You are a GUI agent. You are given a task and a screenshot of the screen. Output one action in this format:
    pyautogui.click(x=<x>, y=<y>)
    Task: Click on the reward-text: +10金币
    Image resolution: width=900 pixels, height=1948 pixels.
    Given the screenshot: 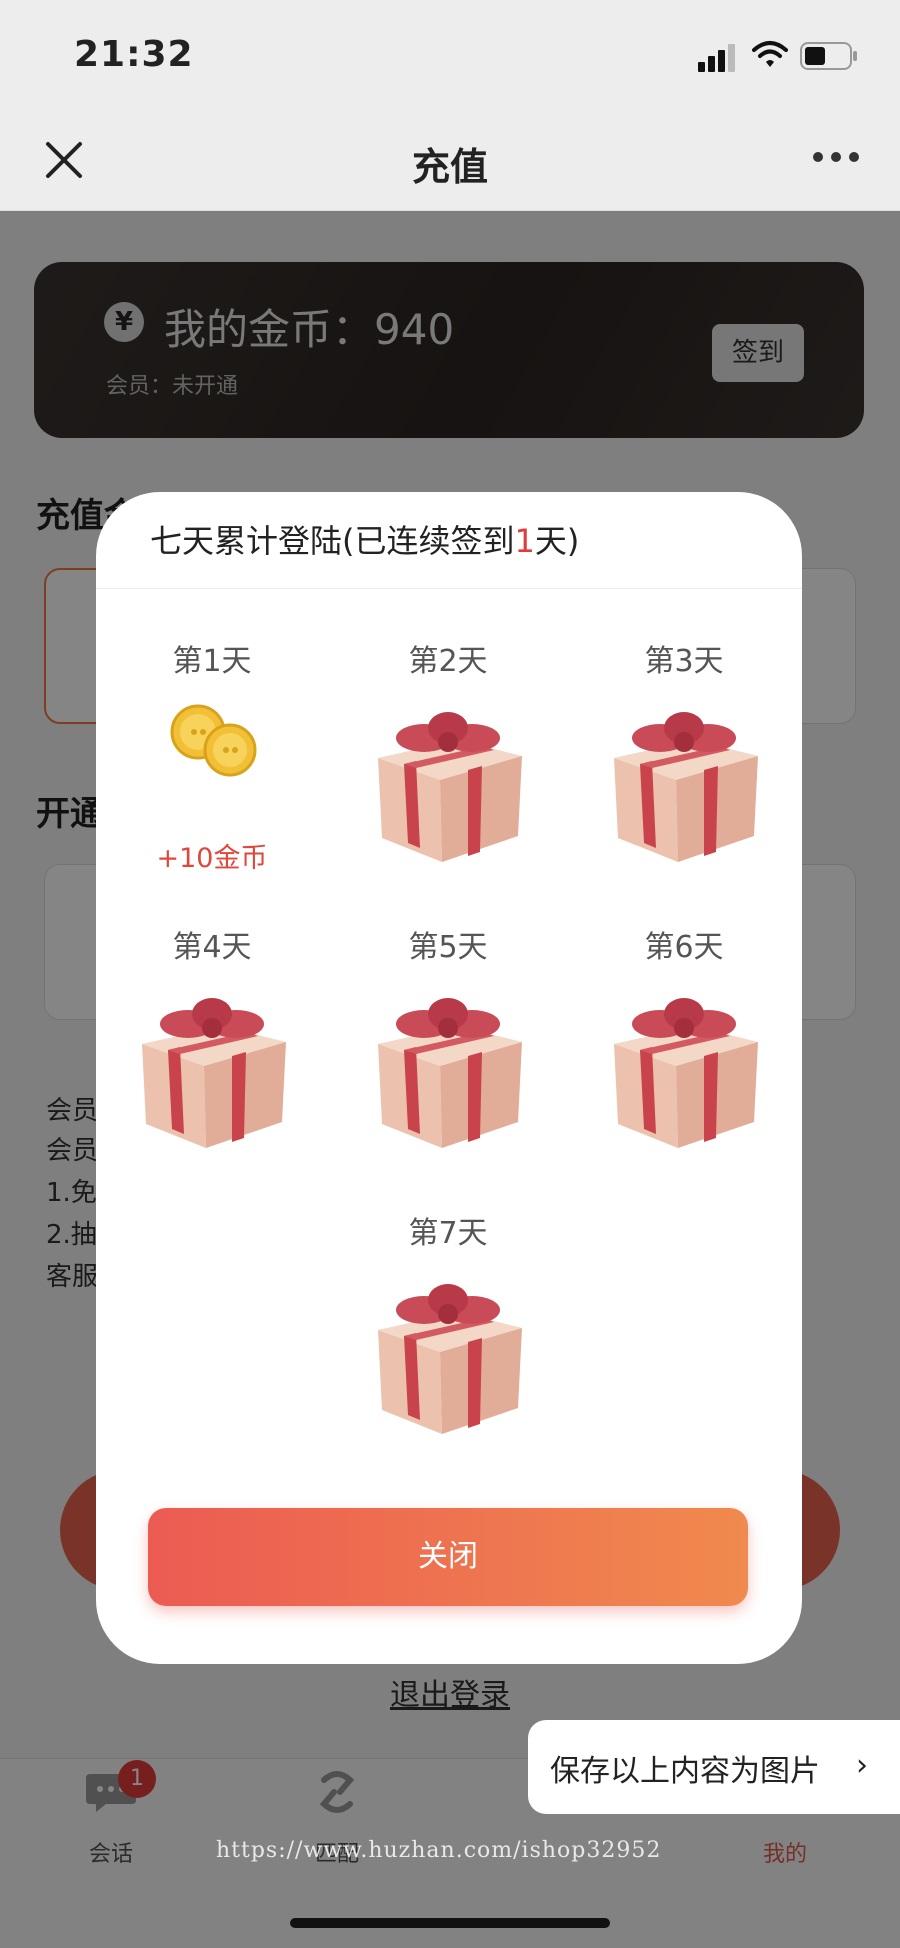 What is the action you would take?
    pyautogui.click(x=212, y=858)
    